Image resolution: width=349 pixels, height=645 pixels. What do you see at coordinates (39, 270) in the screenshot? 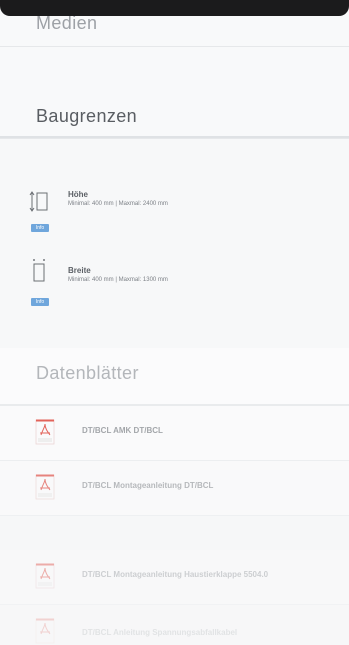
I see `width-dimension-icon` at bounding box center [39, 270].